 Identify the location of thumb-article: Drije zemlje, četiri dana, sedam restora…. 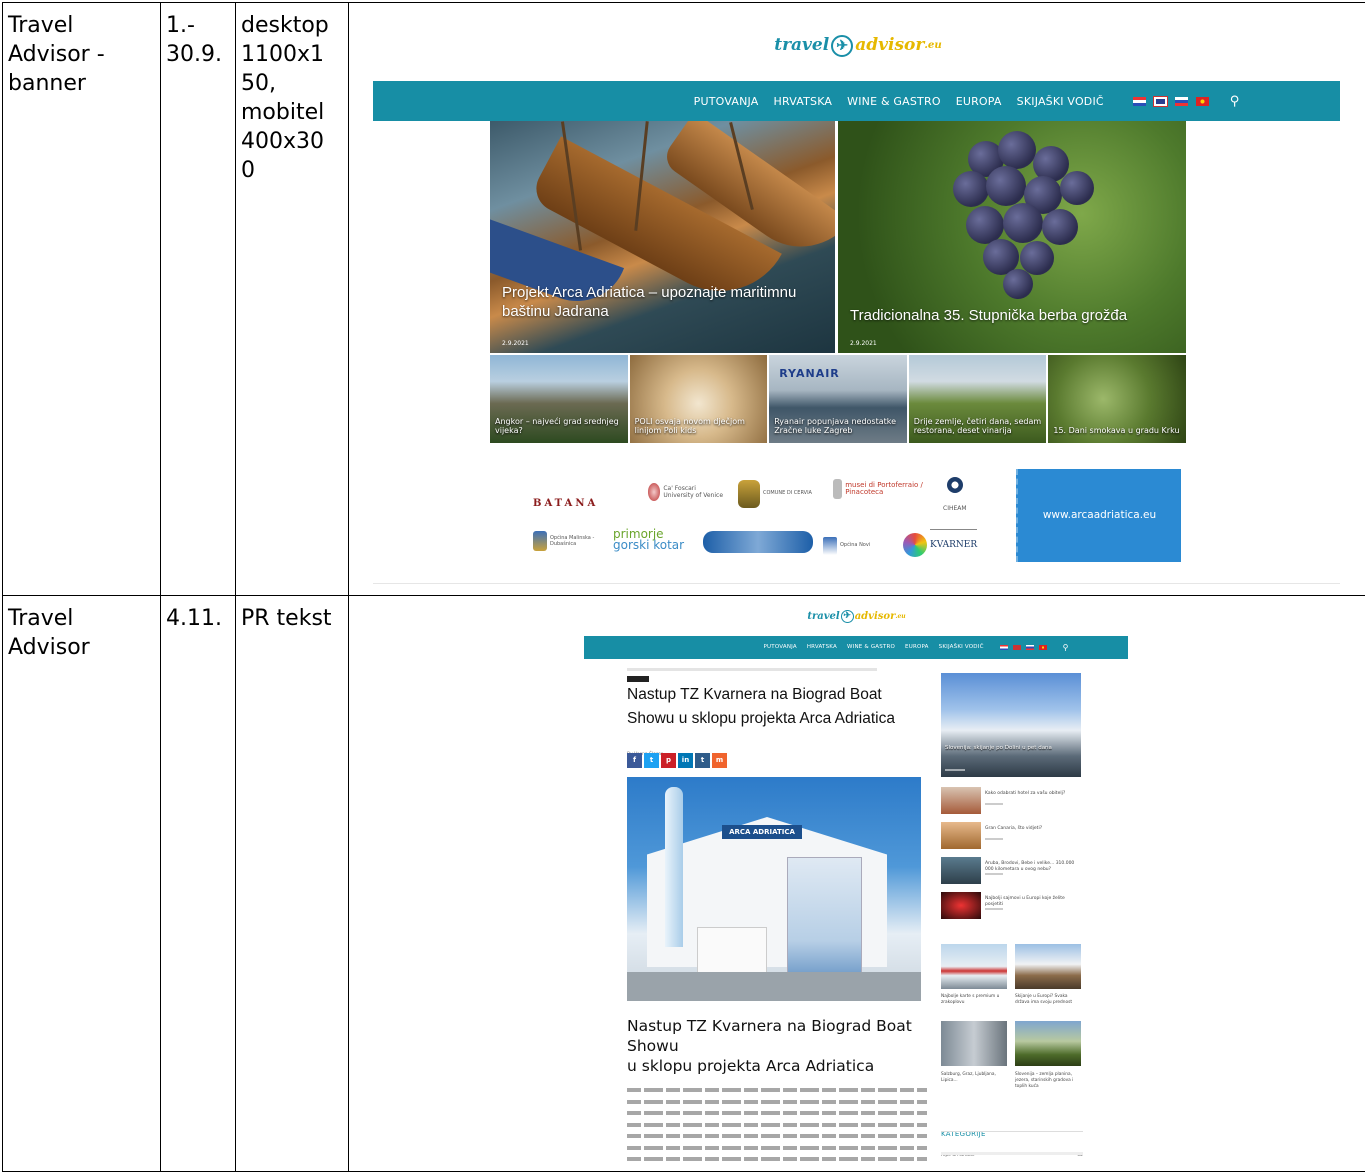
(977, 399).